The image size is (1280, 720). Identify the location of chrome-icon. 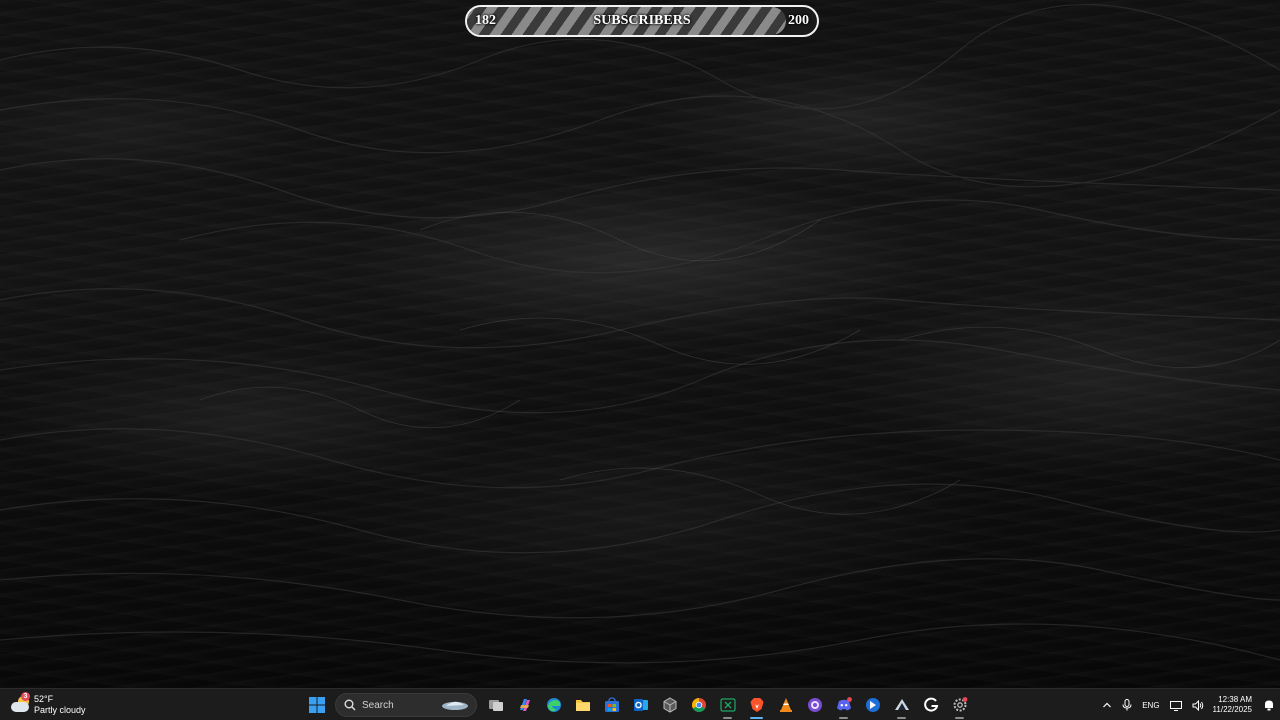
(698, 705).